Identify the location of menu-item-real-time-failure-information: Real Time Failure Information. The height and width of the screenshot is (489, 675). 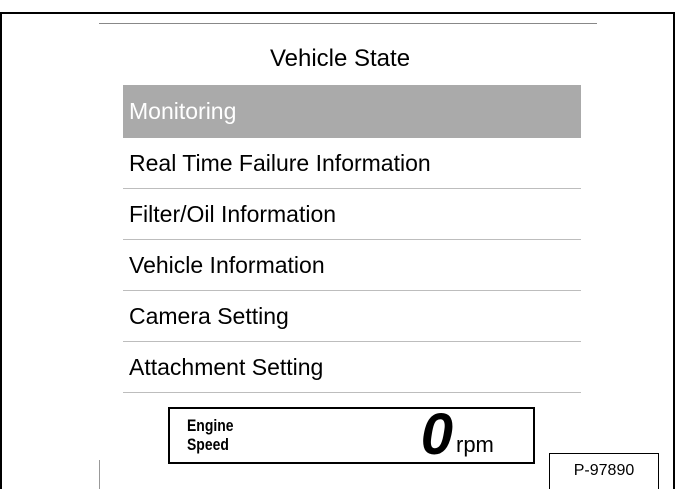
(352, 163).